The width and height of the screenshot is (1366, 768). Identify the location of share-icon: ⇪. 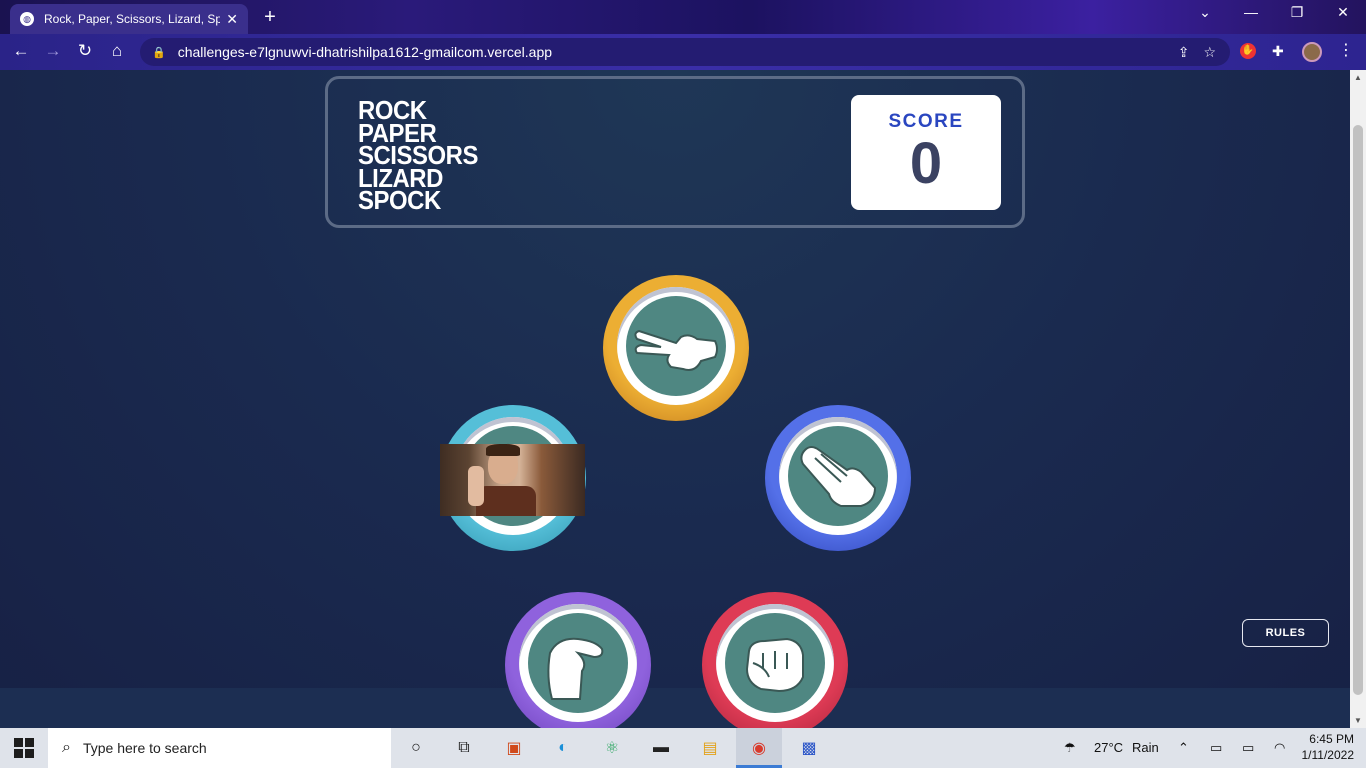
(1184, 52).